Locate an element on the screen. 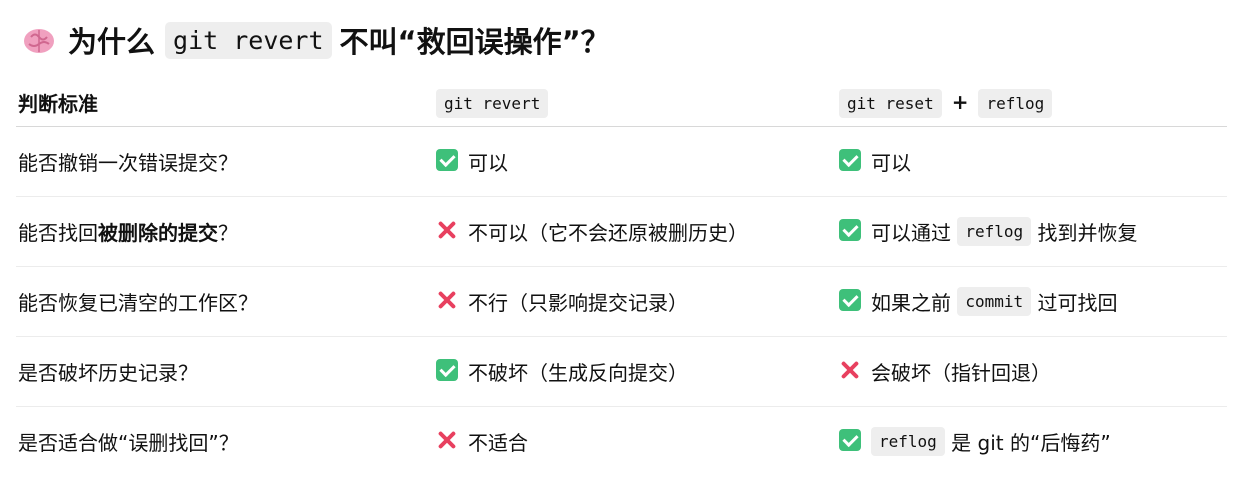 This screenshot has width=1244, height=503. table-row: 能否撤销一次错误提交？ 可以 可以 is located at coordinates (621, 161).